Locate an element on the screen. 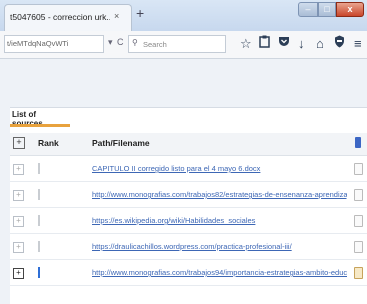  shield-icon is located at coordinates (339, 44).